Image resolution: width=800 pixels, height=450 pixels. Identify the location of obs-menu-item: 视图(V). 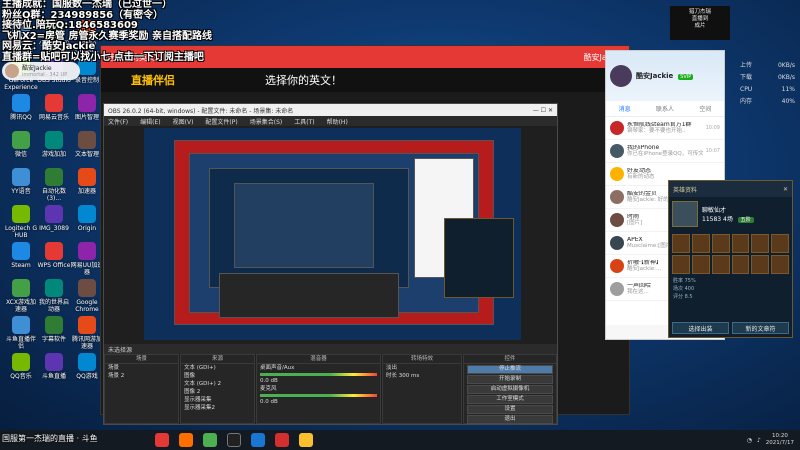
(183, 121).